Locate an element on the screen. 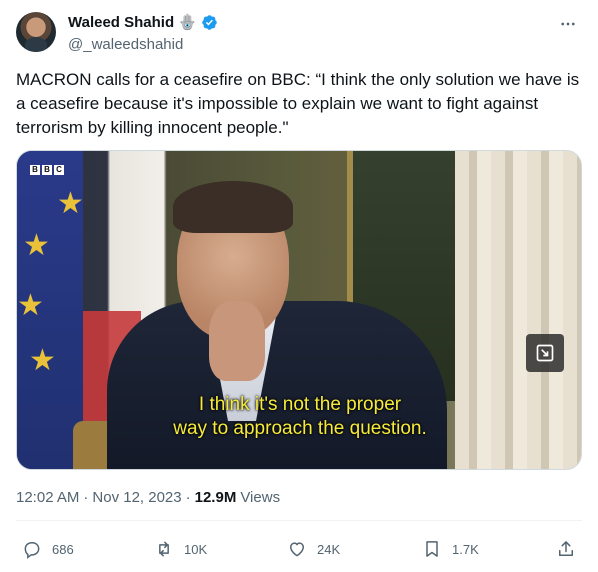 The height and width of the screenshot is (572, 598). verified-icon is located at coordinates (209, 22).